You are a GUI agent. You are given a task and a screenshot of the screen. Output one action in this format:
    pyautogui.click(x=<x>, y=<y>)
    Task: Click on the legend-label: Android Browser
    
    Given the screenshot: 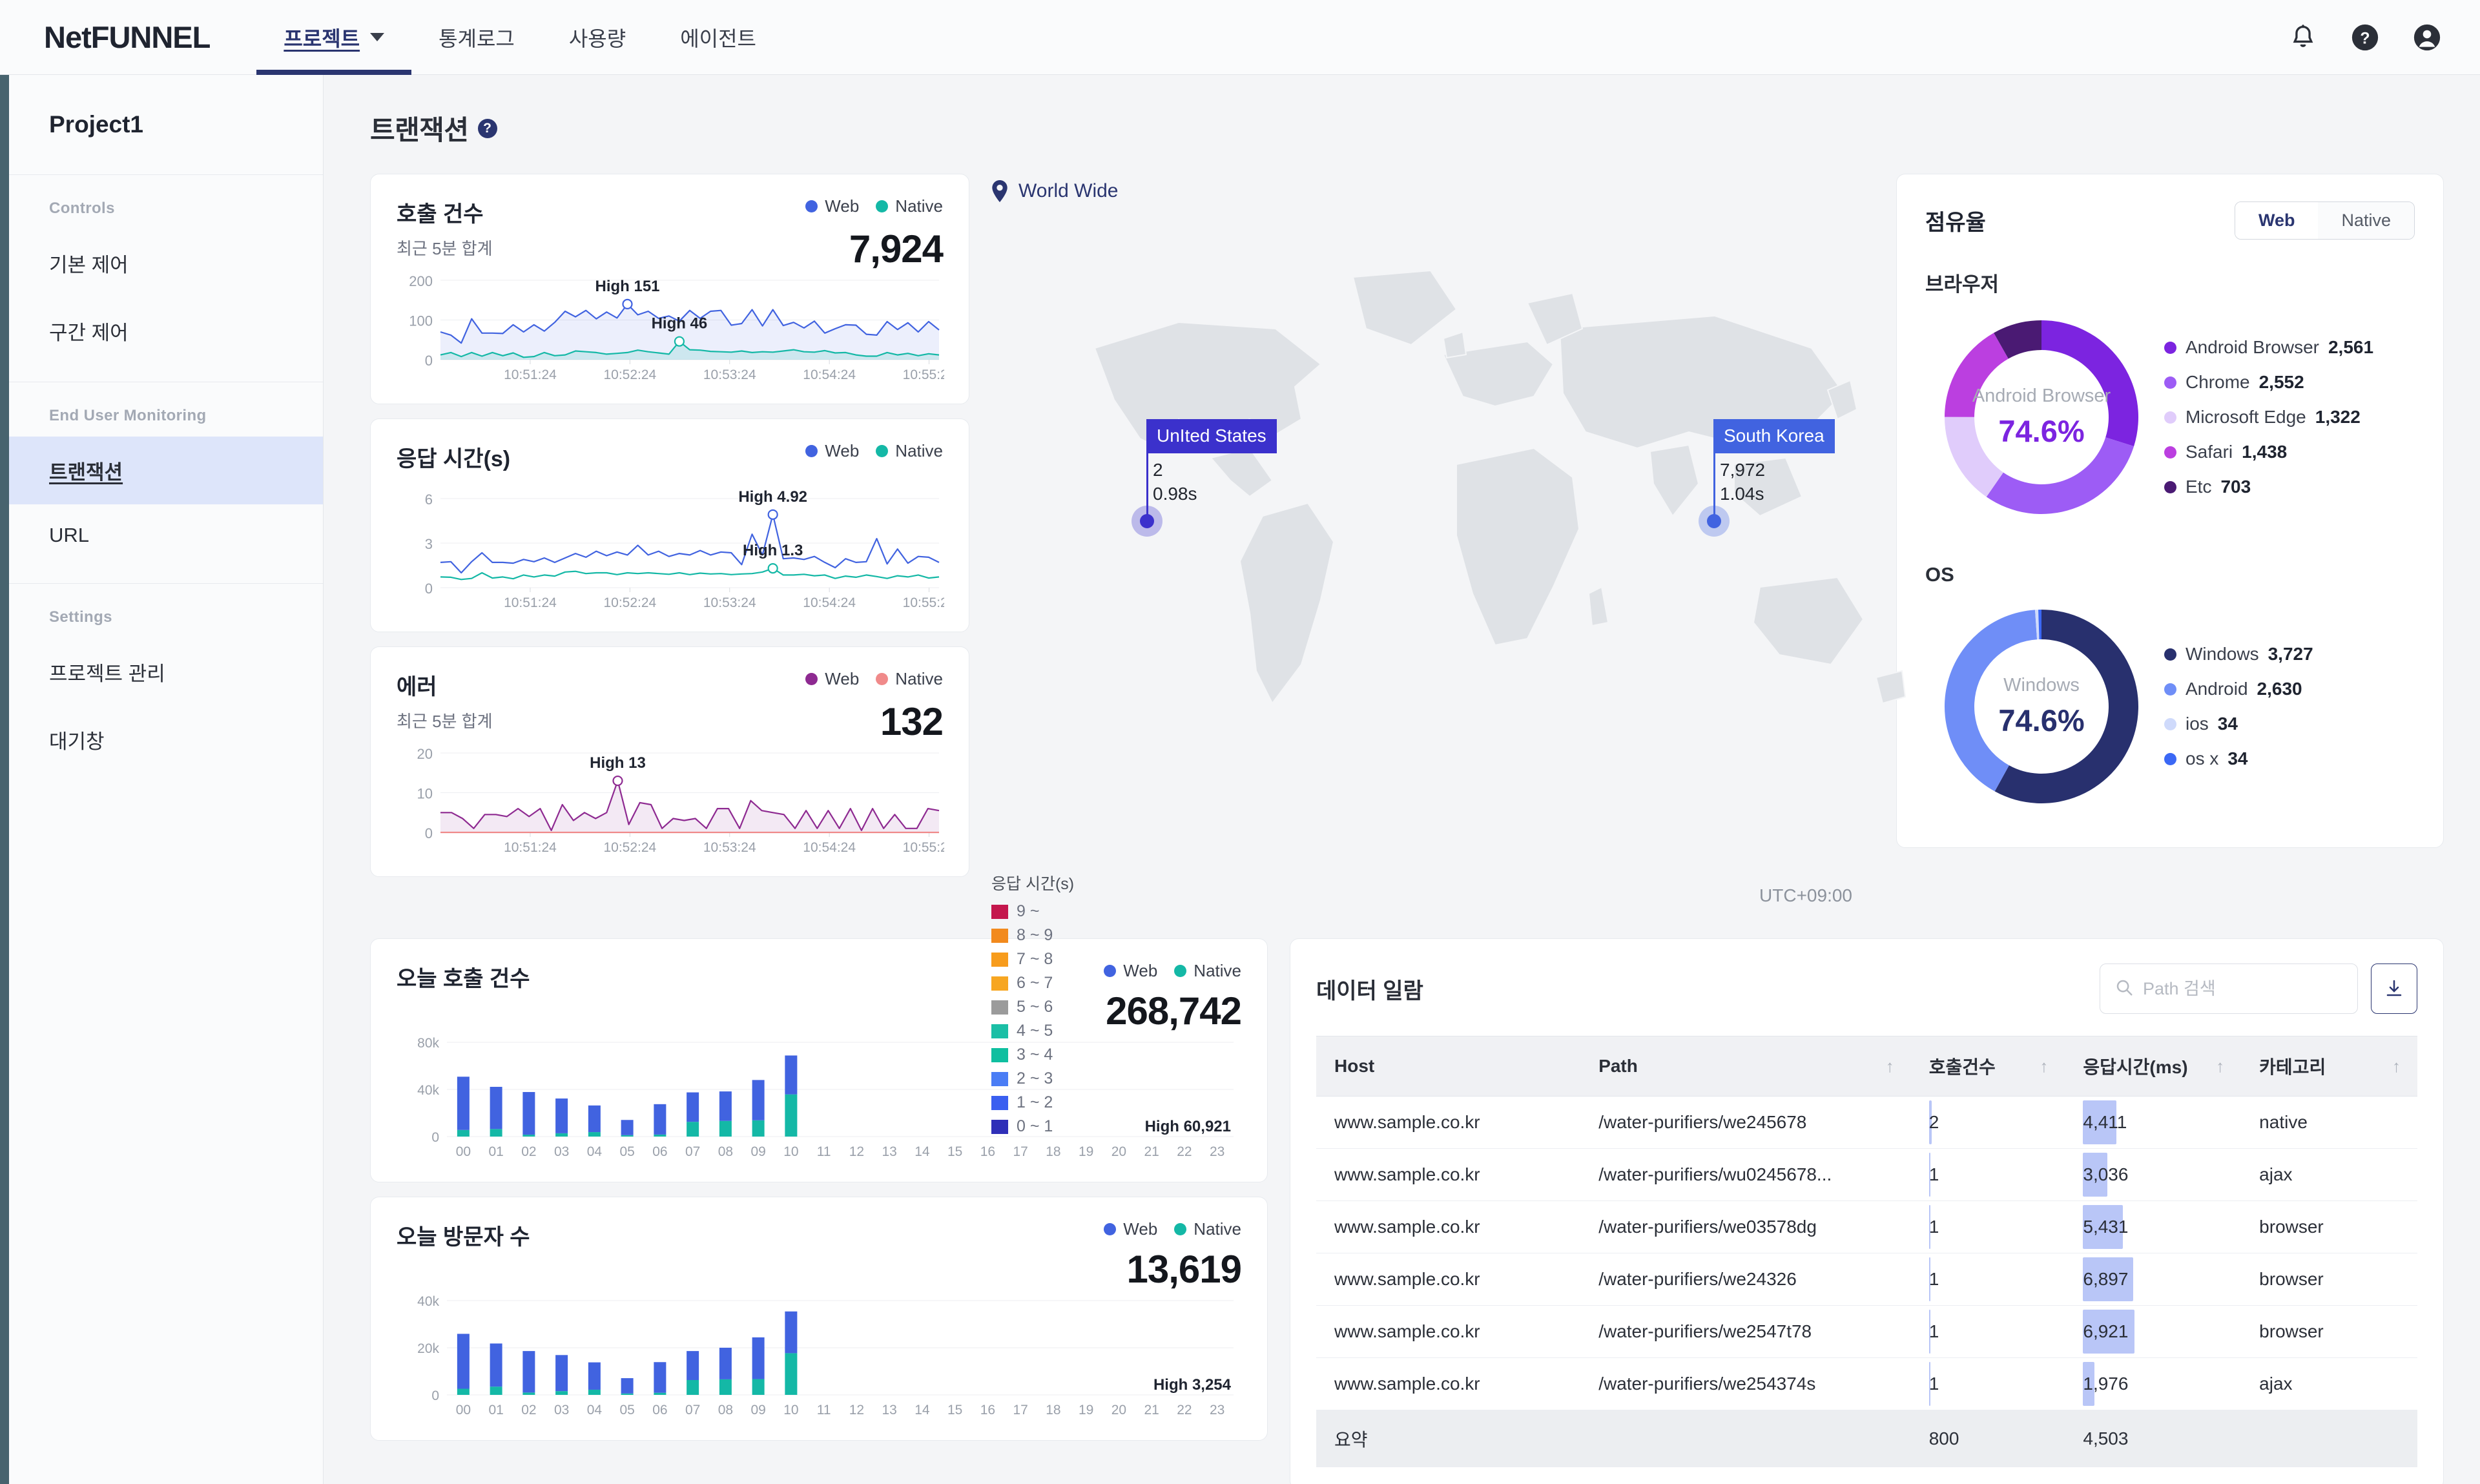 What is the action you would take?
    pyautogui.click(x=2252, y=347)
    